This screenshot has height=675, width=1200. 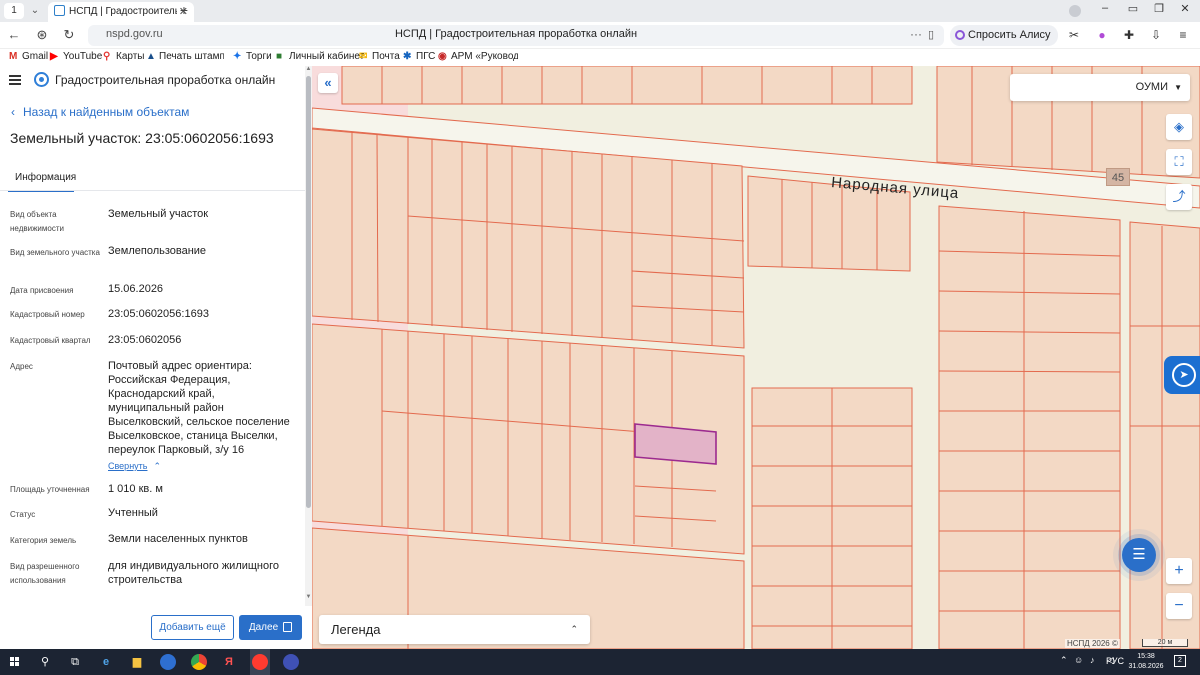 What do you see at coordinates (1133, 8) in the screenshot?
I see `window-fullscreen-icon: ▭` at bounding box center [1133, 8].